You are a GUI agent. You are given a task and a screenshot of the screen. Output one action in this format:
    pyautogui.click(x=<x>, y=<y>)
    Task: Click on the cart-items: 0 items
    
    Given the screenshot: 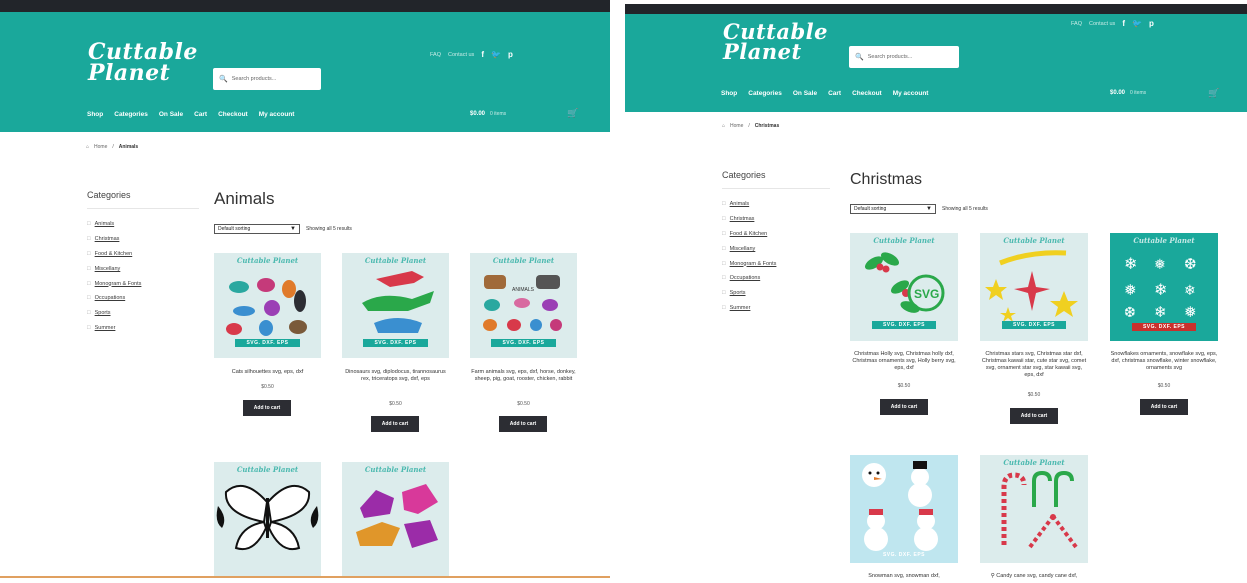 What is the action you would take?
    pyautogui.click(x=1138, y=93)
    